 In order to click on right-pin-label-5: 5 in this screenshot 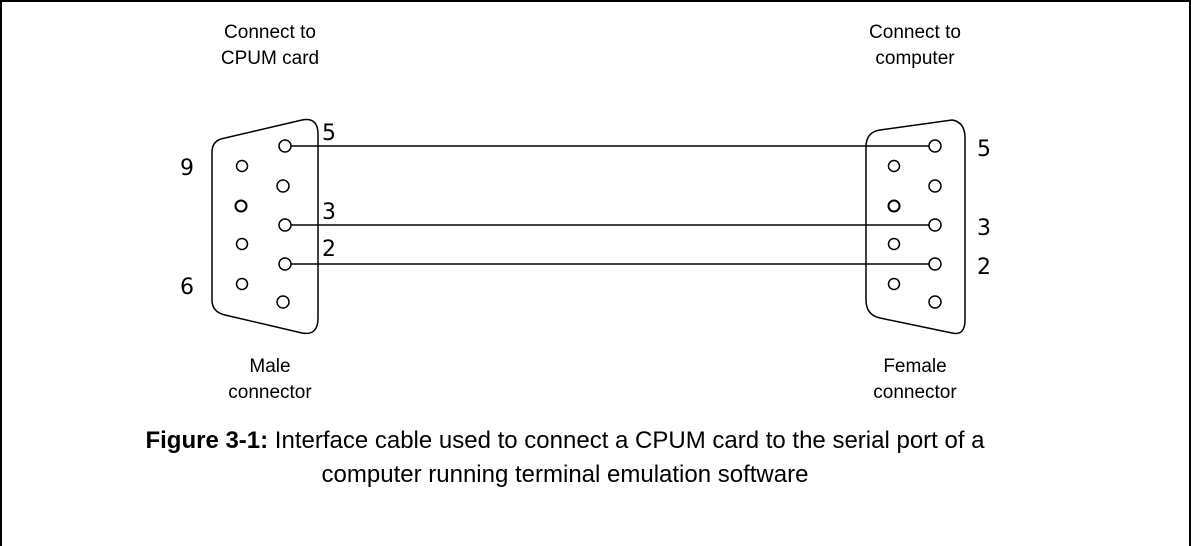, I will do `click(984, 149)`.